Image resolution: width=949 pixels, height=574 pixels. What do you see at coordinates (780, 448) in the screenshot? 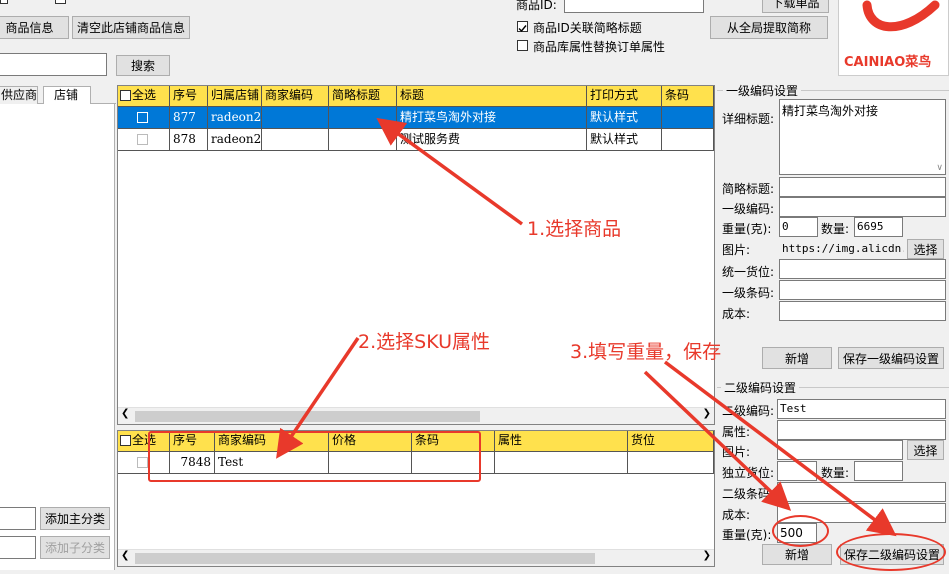
I see `arrow-to-save` at bounding box center [780, 448].